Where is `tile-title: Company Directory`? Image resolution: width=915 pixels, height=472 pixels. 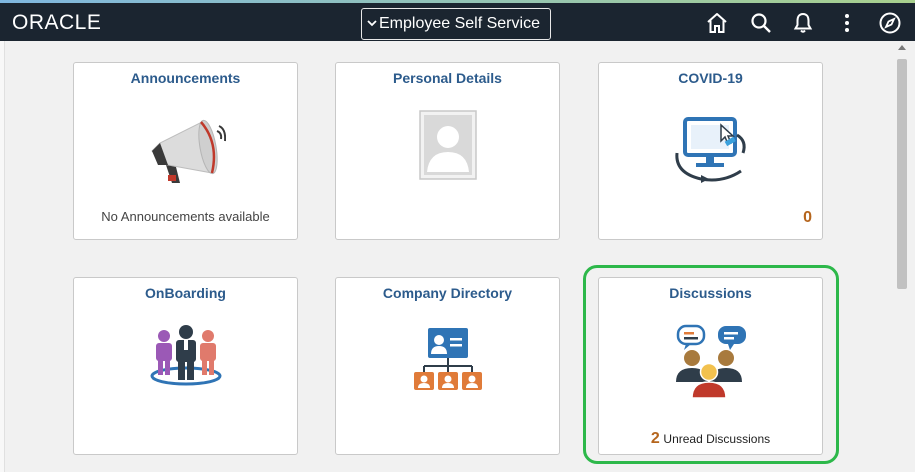 tile-title: Company Directory is located at coordinates (447, 293).